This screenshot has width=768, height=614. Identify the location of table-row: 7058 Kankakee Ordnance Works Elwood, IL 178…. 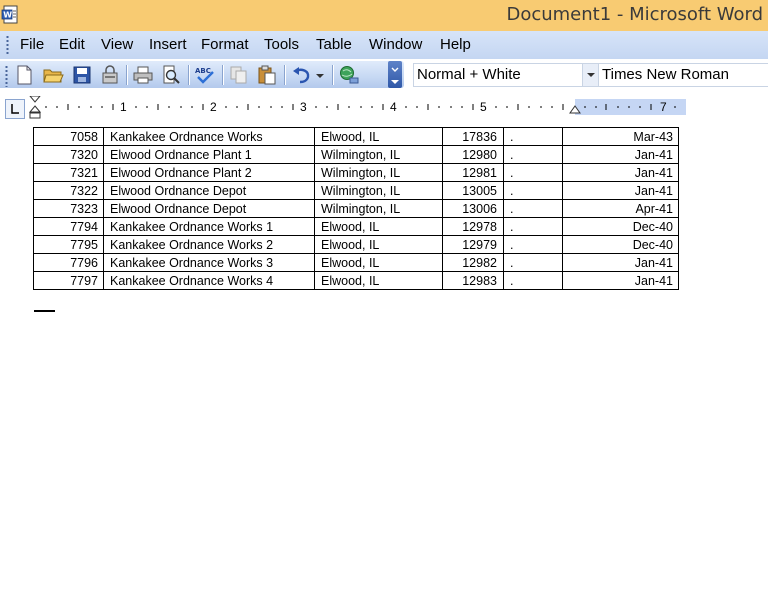
(356, 136).